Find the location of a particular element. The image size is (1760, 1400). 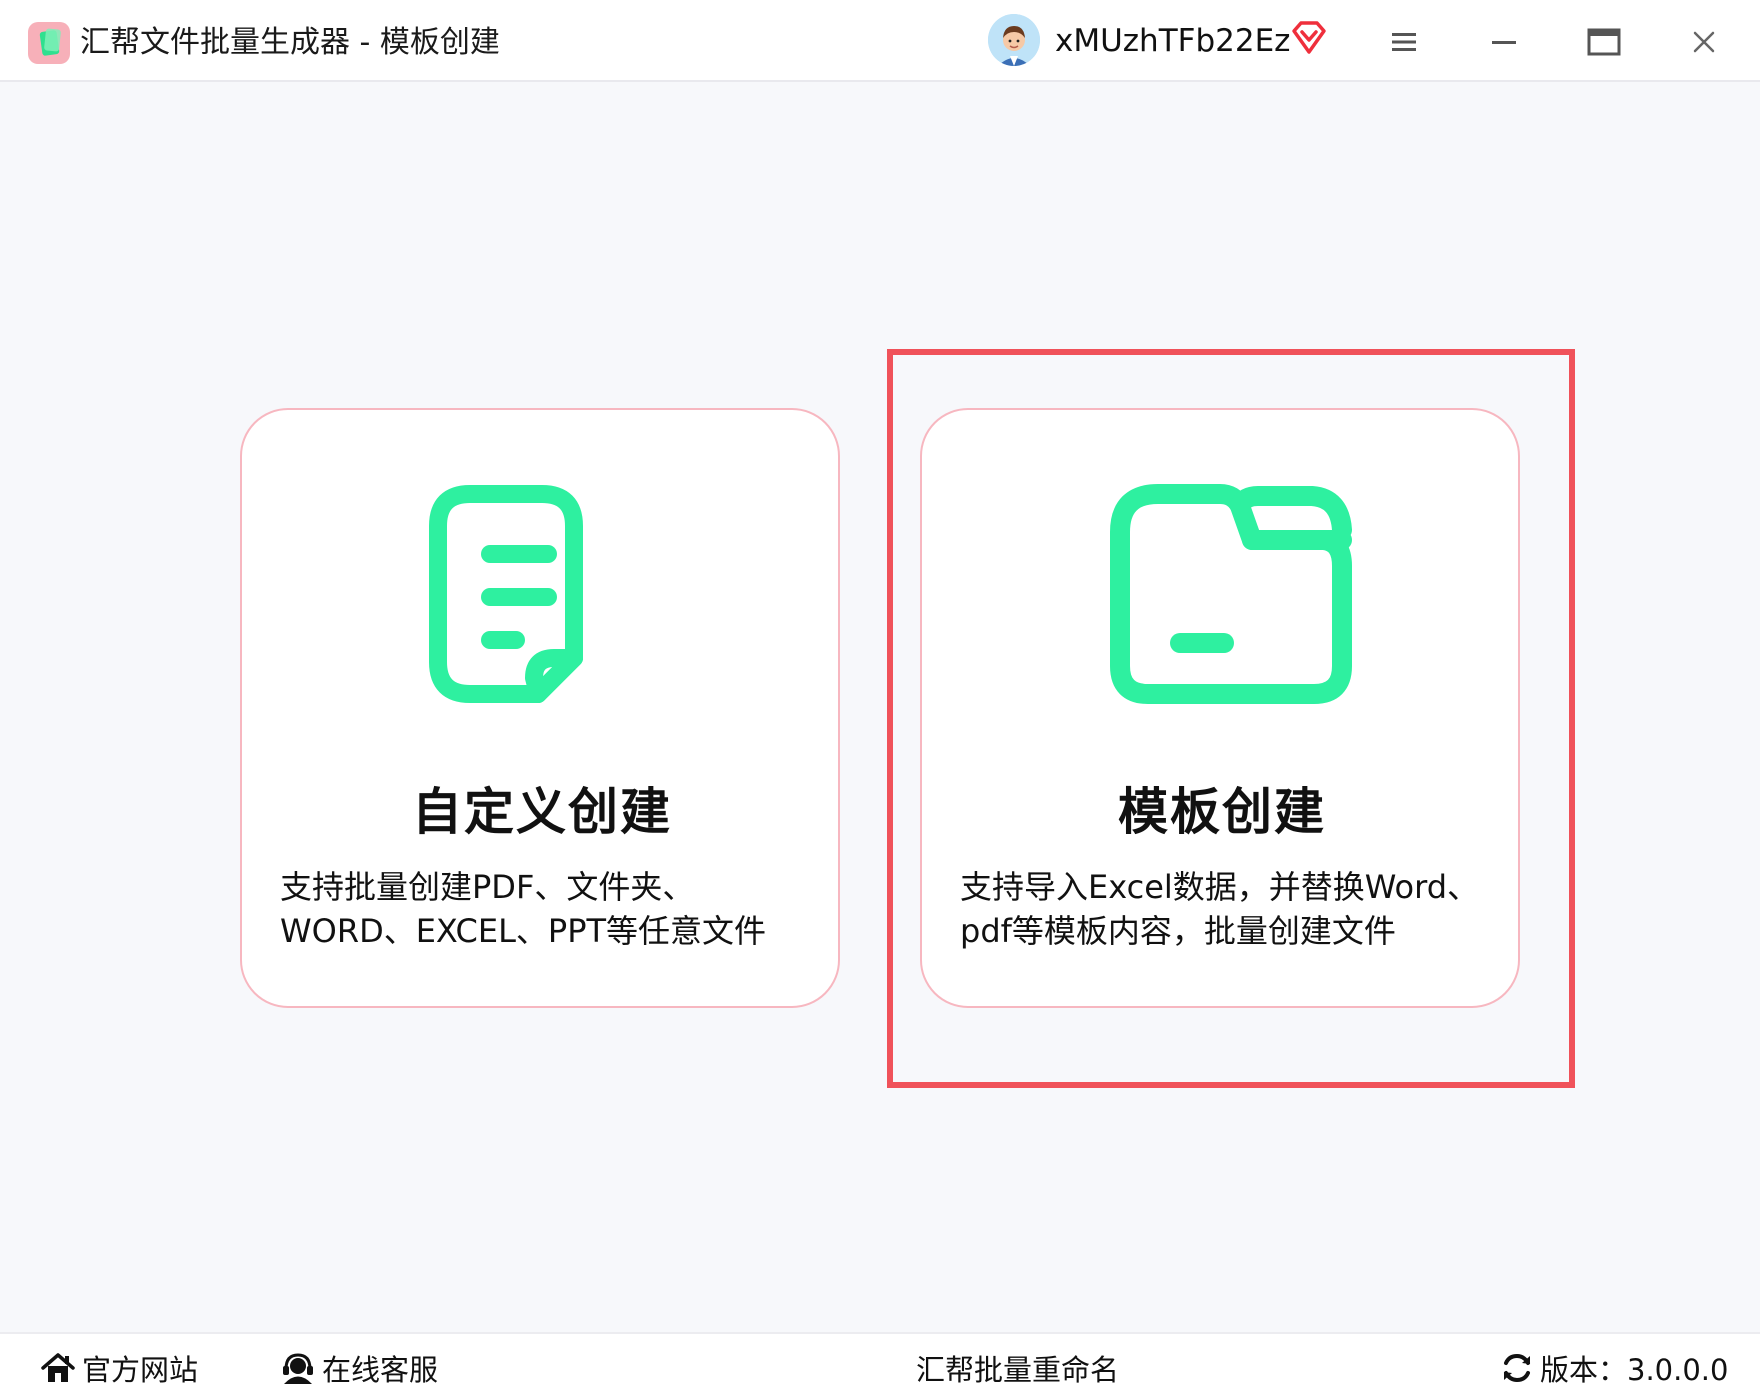

minimize-icon is located at coordinates (1504, 42).